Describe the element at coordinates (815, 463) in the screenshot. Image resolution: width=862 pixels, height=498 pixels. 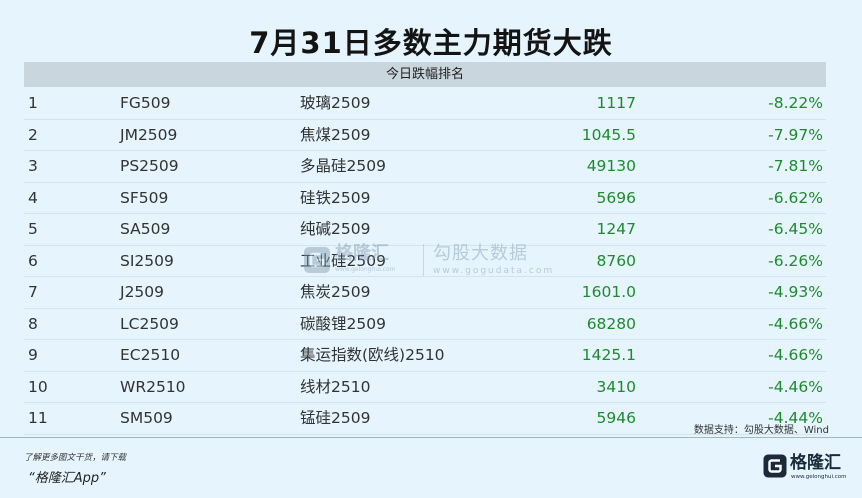
I see `logo-text: 格隆汇` at that location.